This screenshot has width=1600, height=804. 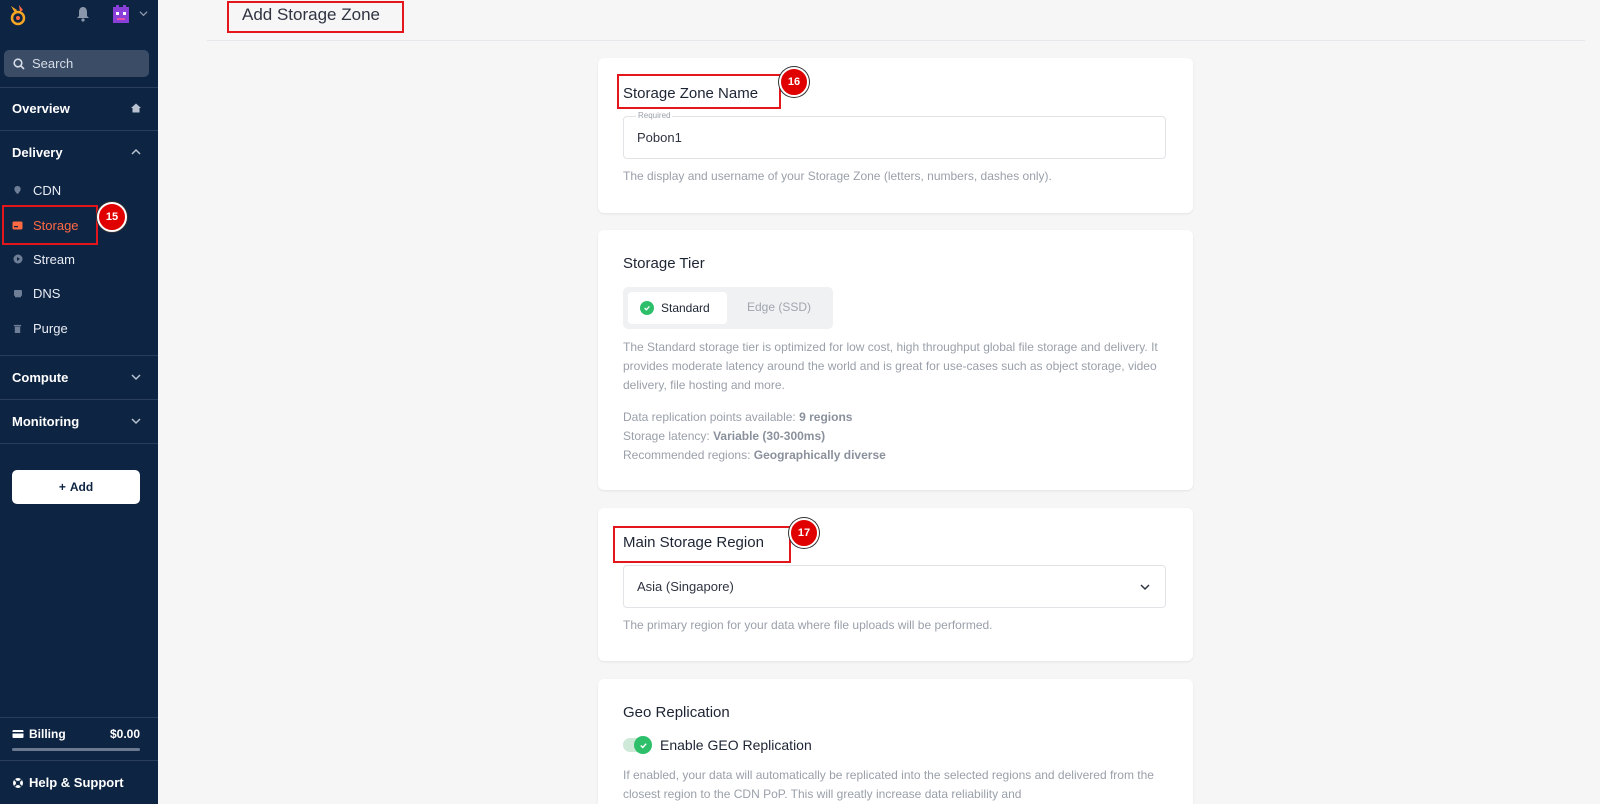 What do you see at coordinates (83, 14) in the screenshot?
I see `bell-icon` at bounding box center [83, 14].